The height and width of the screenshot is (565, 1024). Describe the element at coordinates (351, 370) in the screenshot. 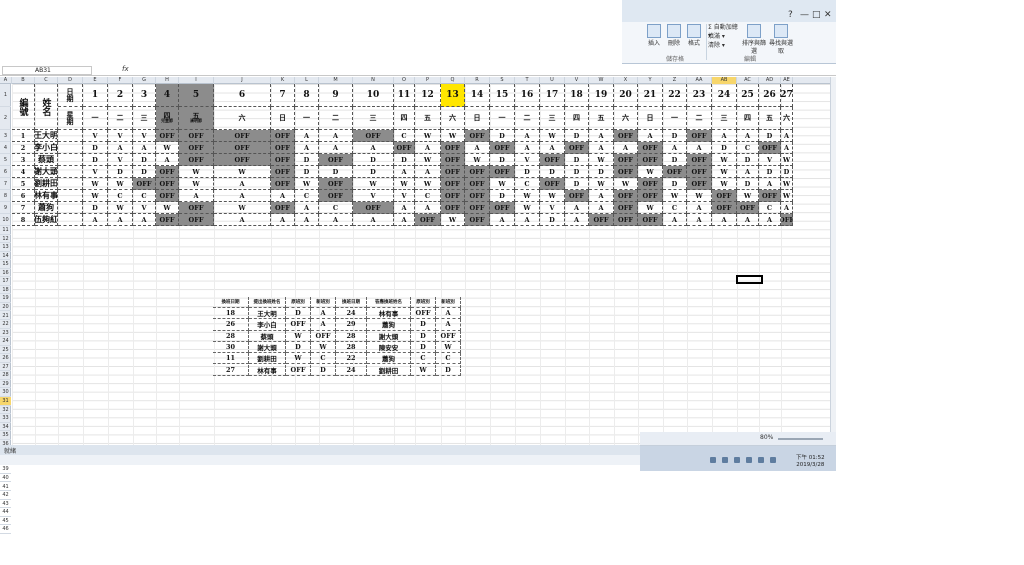

I see `swap-cell: 24` at that location.